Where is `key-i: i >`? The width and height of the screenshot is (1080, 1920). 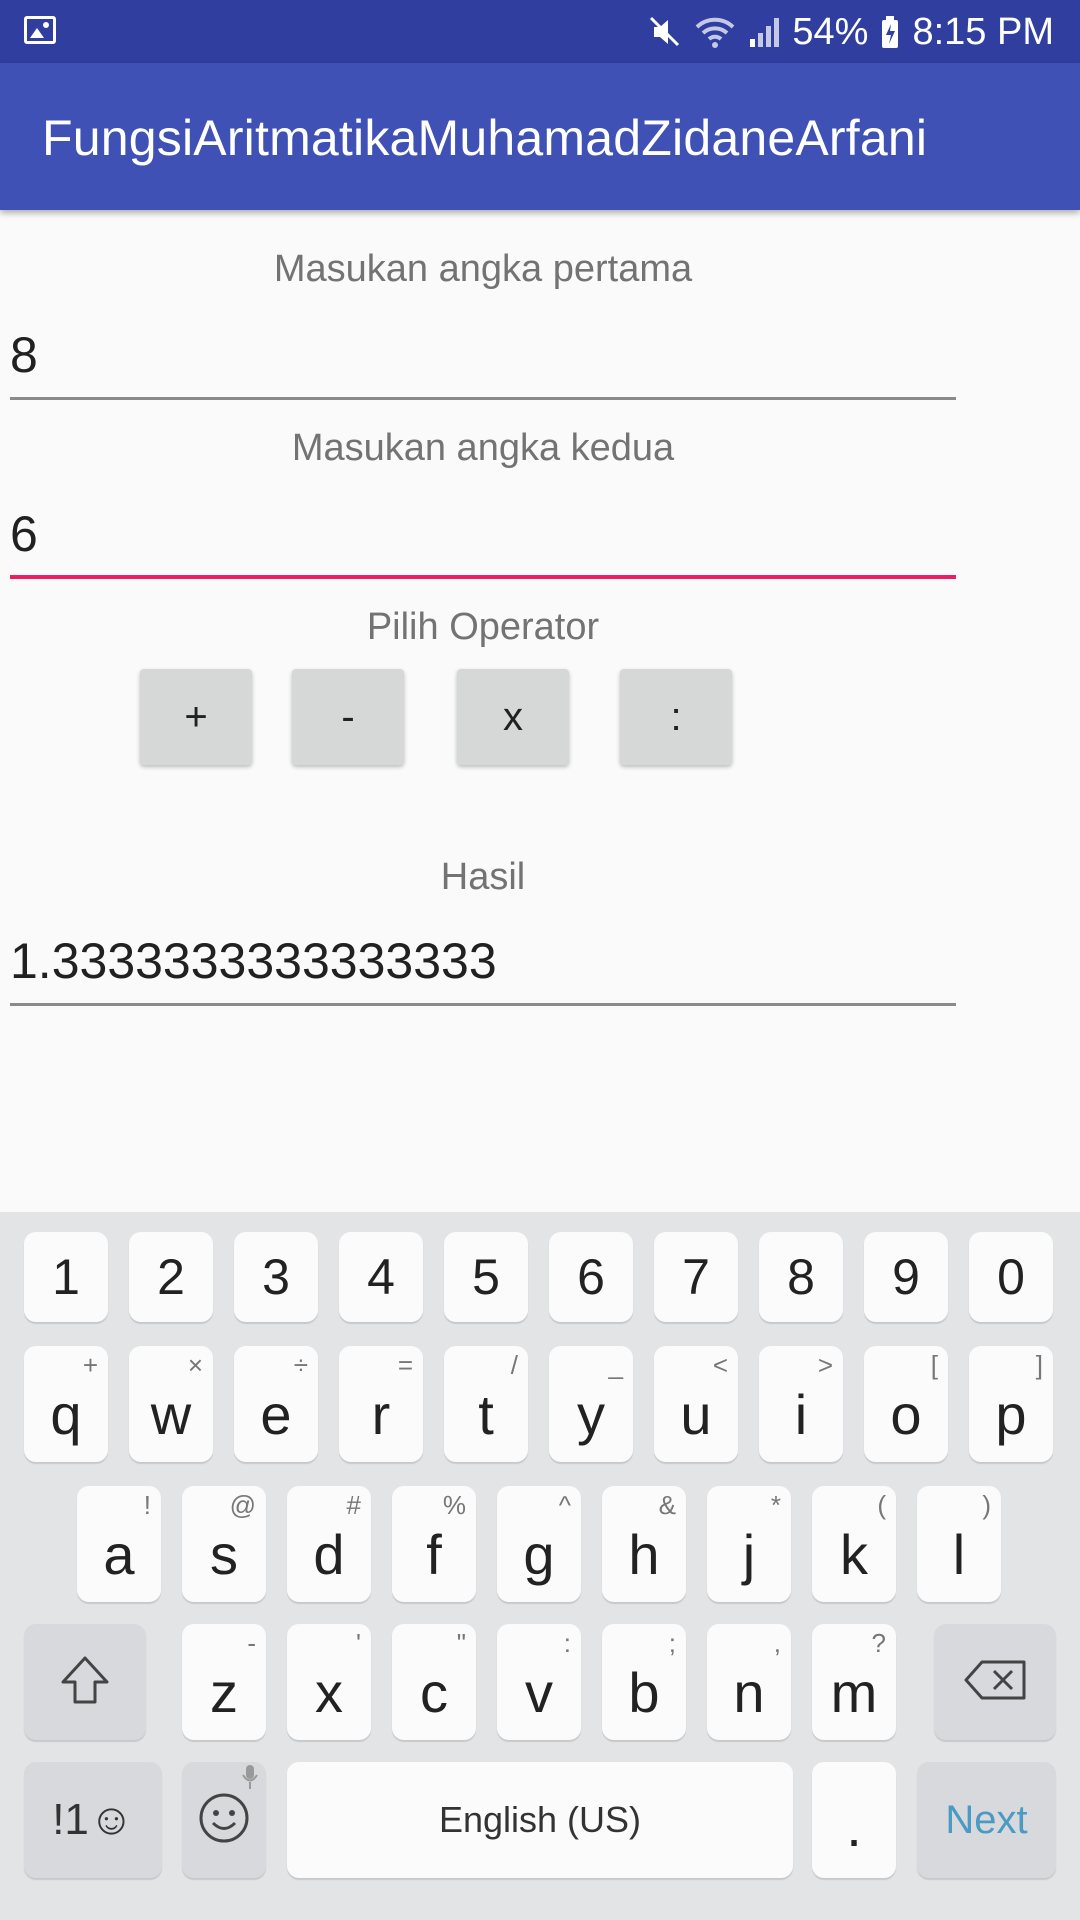
key-i: i > is located at coordinates (801, 1404).